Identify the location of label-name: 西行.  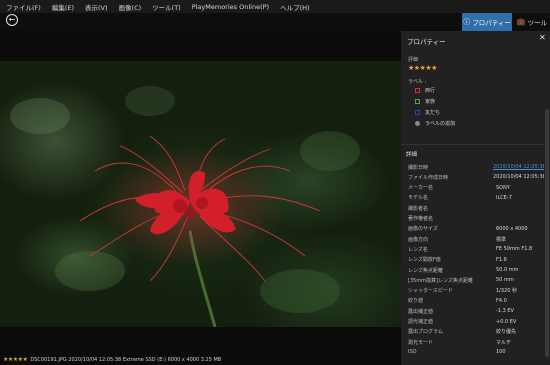
(430, 91).